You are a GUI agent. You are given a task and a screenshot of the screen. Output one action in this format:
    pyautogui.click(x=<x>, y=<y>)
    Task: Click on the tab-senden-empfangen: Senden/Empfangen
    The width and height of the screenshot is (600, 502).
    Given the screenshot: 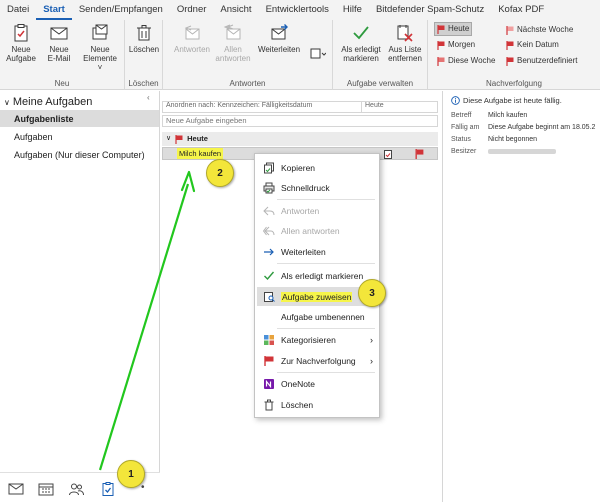 What is the action you would take?
    pyautogui.click(x=121, y=10)
    